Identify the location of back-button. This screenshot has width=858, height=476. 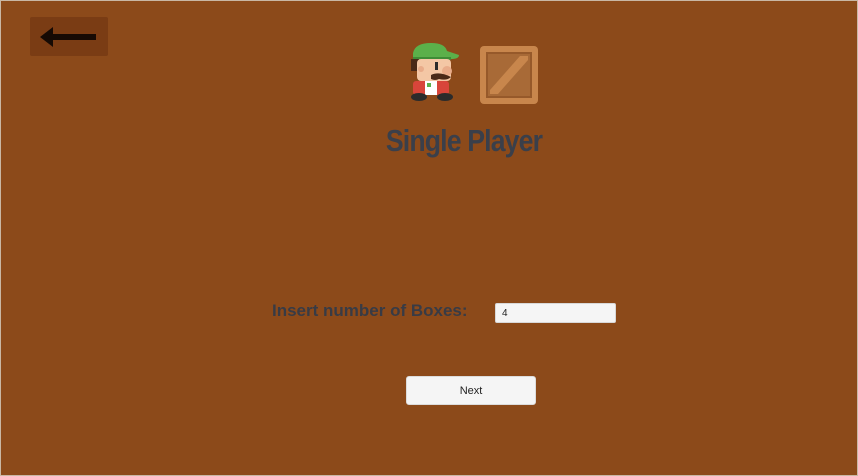
(69, 36).